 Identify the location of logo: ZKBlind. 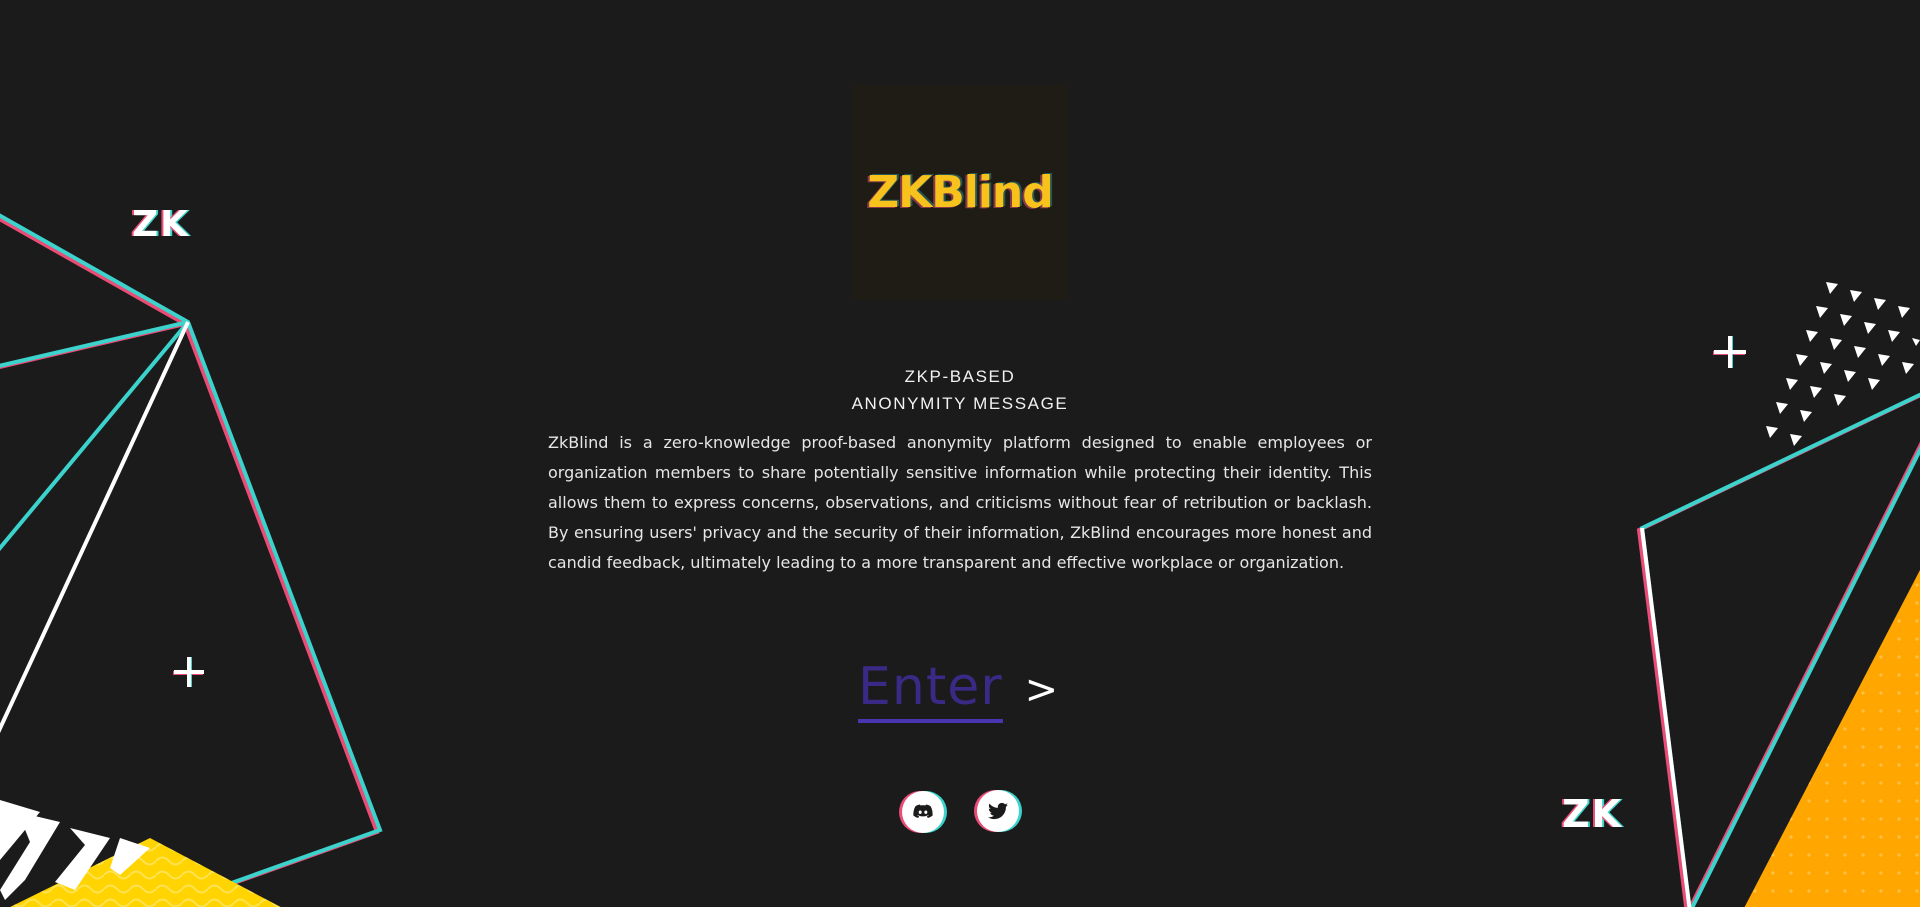
(960, 192).